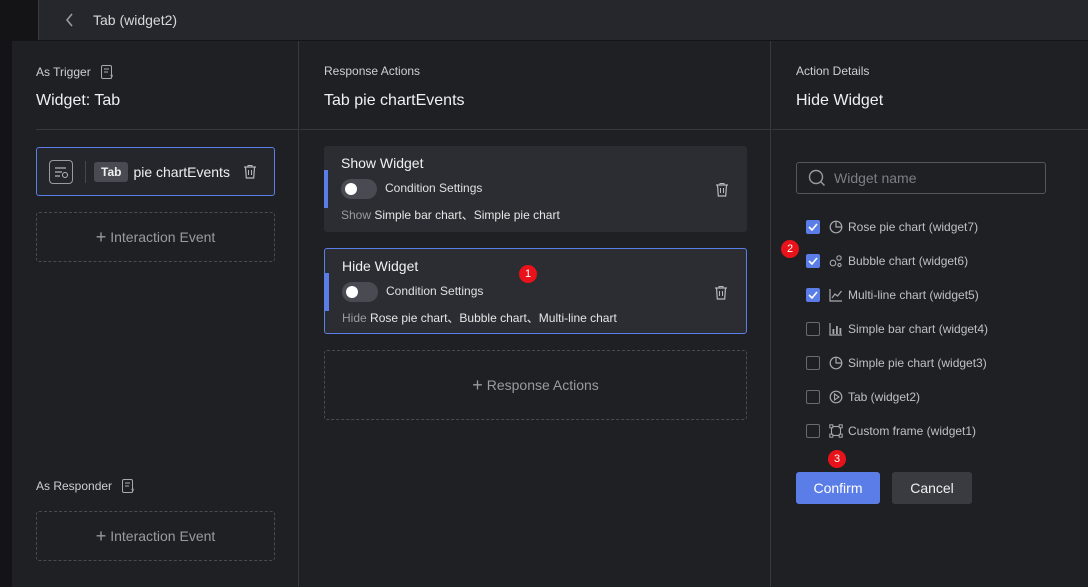  I want to click on details-section-label: Action Details, so click(833, 71).